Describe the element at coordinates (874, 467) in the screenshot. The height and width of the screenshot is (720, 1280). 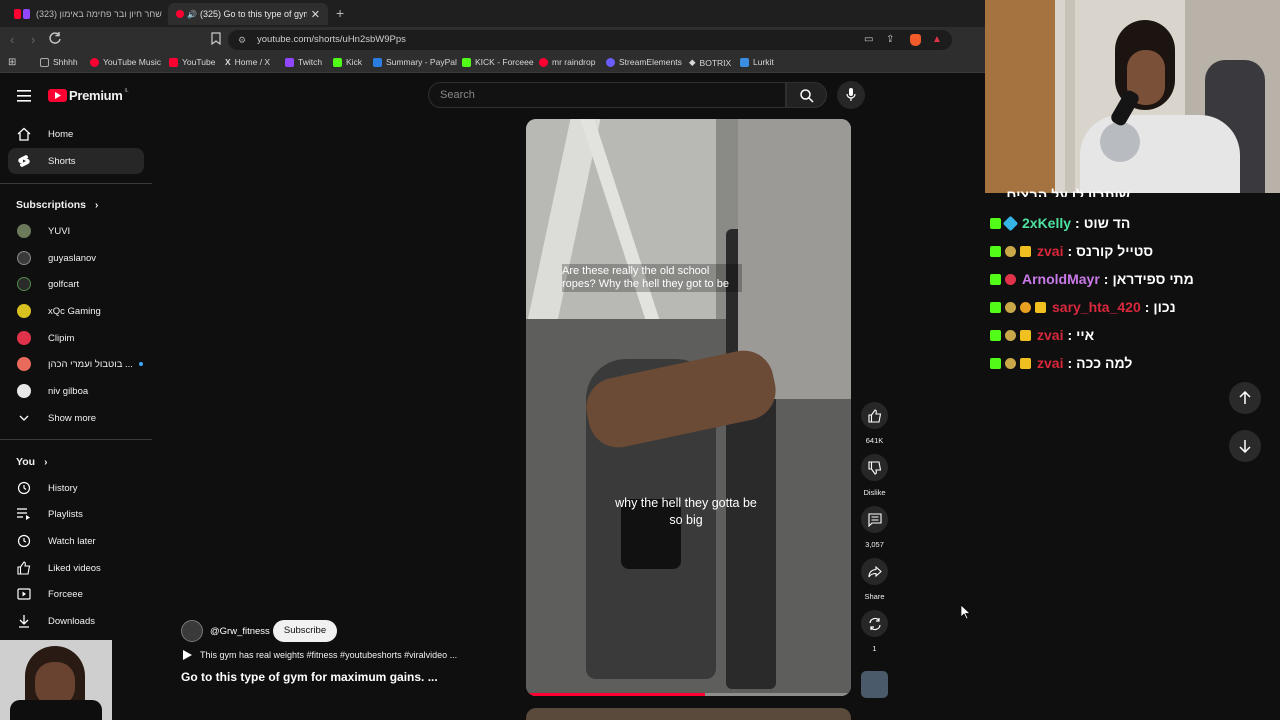
I see `dislike-button` at that location.